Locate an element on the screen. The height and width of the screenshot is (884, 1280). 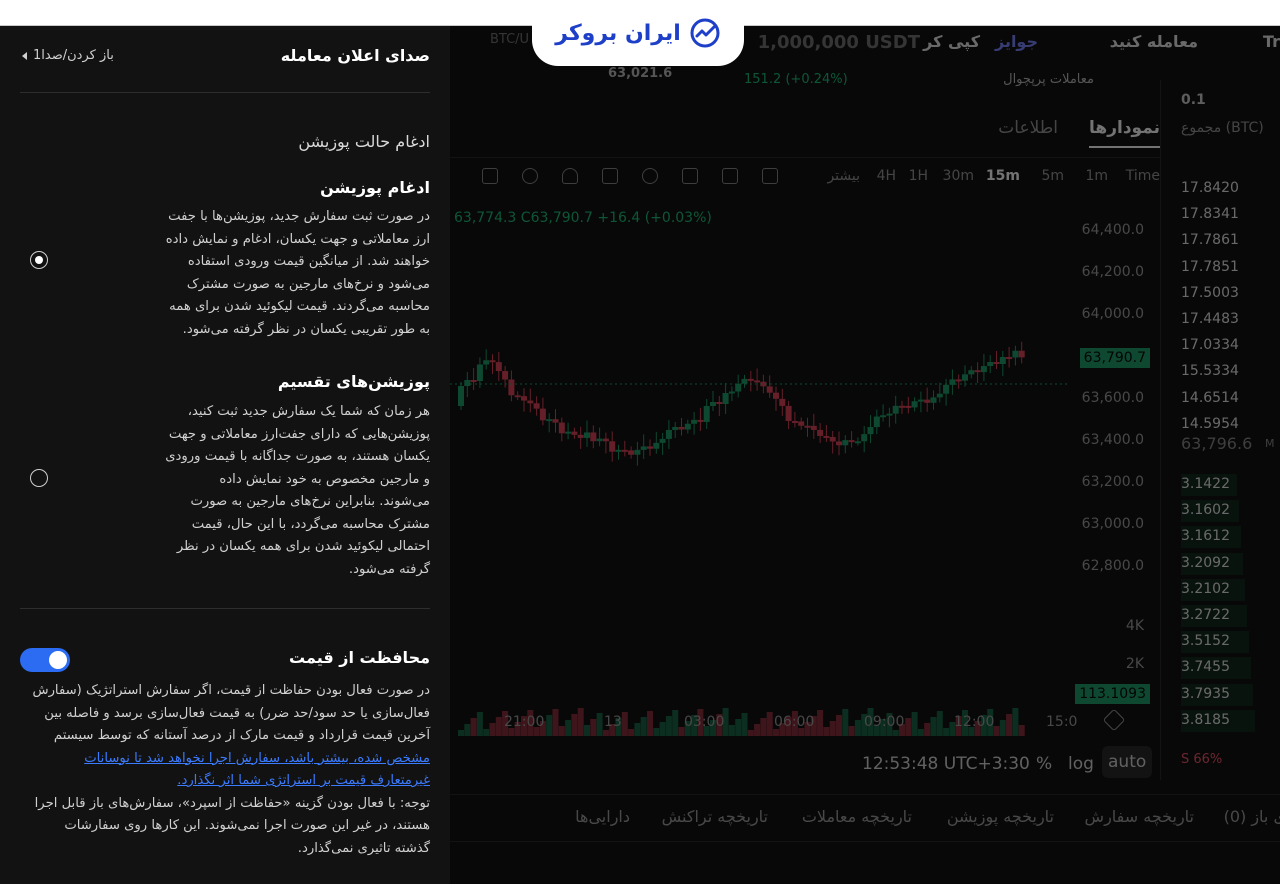
orderbook-ask-row: 17.0334 is located at coordinates (1230, 345).